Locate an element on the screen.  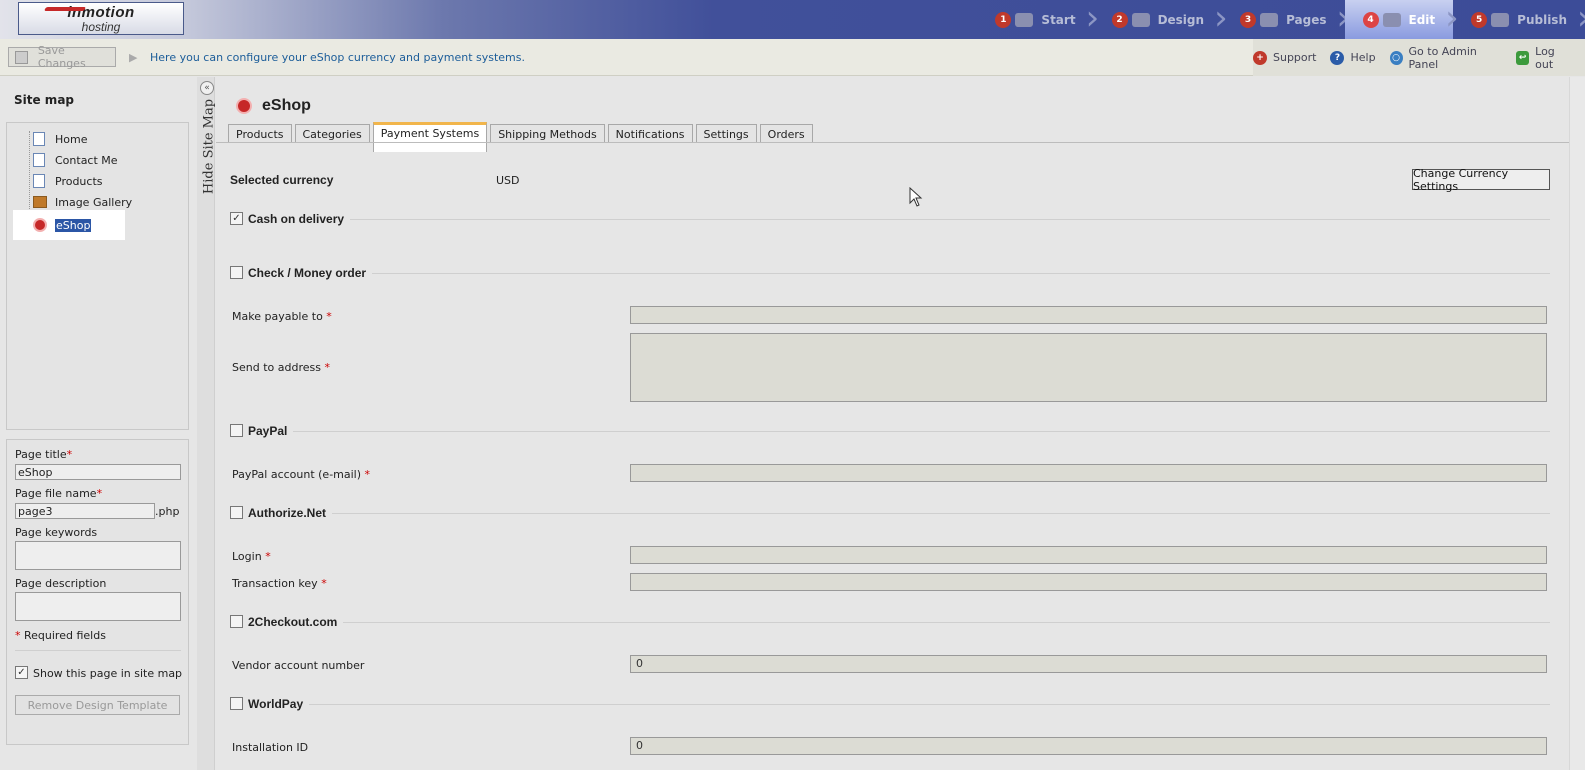
save-changes-button: Save Changes is located at coordinates (62, 57).